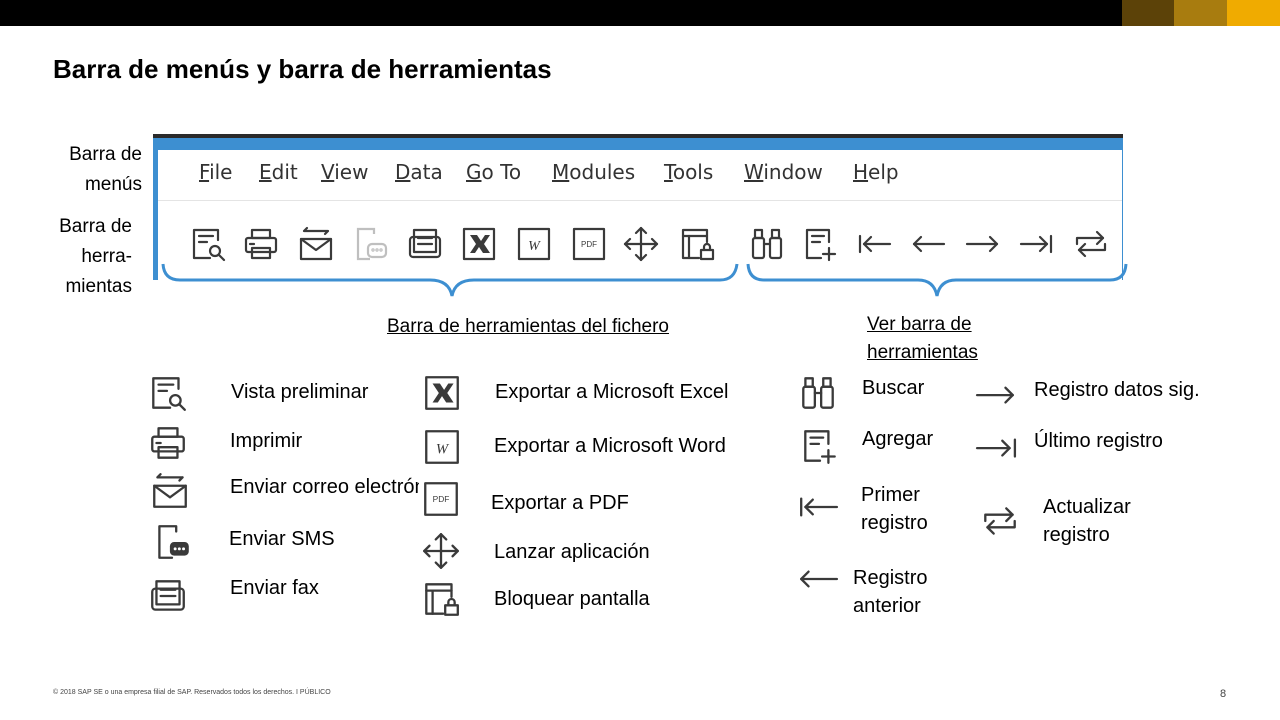 Image resolution: width=1280 pixels, height=720 pixels. I want to click on legend-label: Buscar, so click(893, 388).